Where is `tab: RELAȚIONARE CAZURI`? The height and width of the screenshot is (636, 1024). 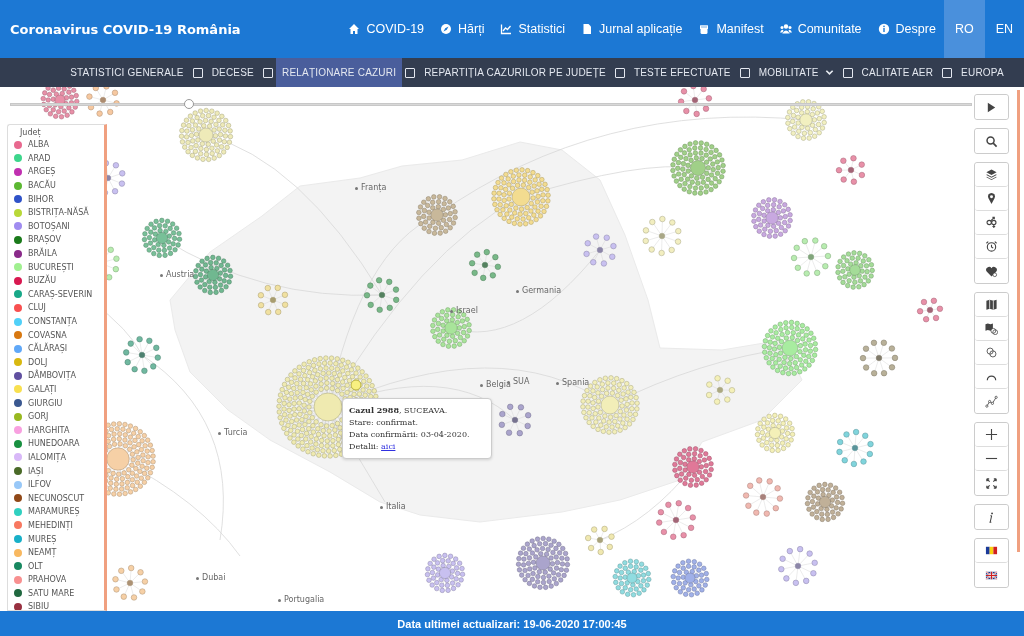 tab: RELAȚIONARE CAZURI is located at coordinates (339, 72).